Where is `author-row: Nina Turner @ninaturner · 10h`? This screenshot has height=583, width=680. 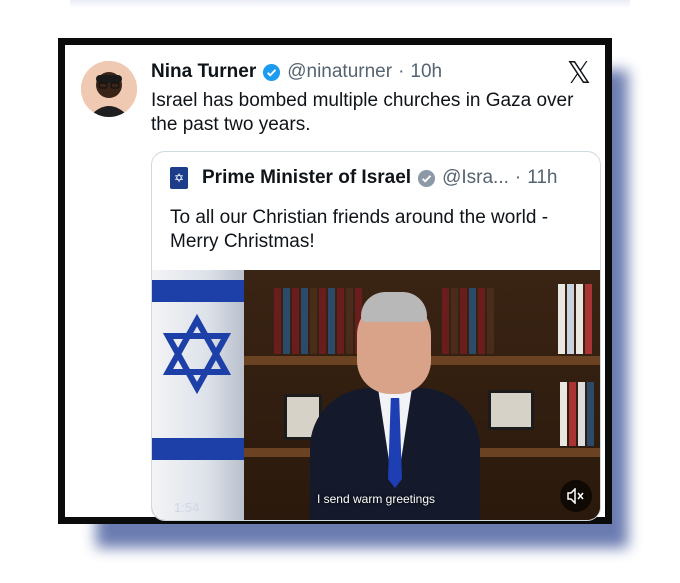 author-row: Nina Turner @ninaturner · 10h is located at coordinates (296, 72).